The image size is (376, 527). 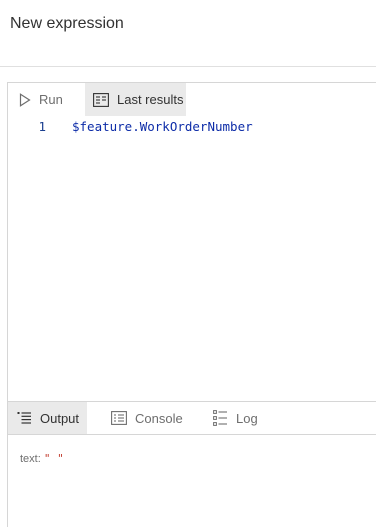 I want to click on output-tab-bar: Output Console Log, so click(x=192, y=418).